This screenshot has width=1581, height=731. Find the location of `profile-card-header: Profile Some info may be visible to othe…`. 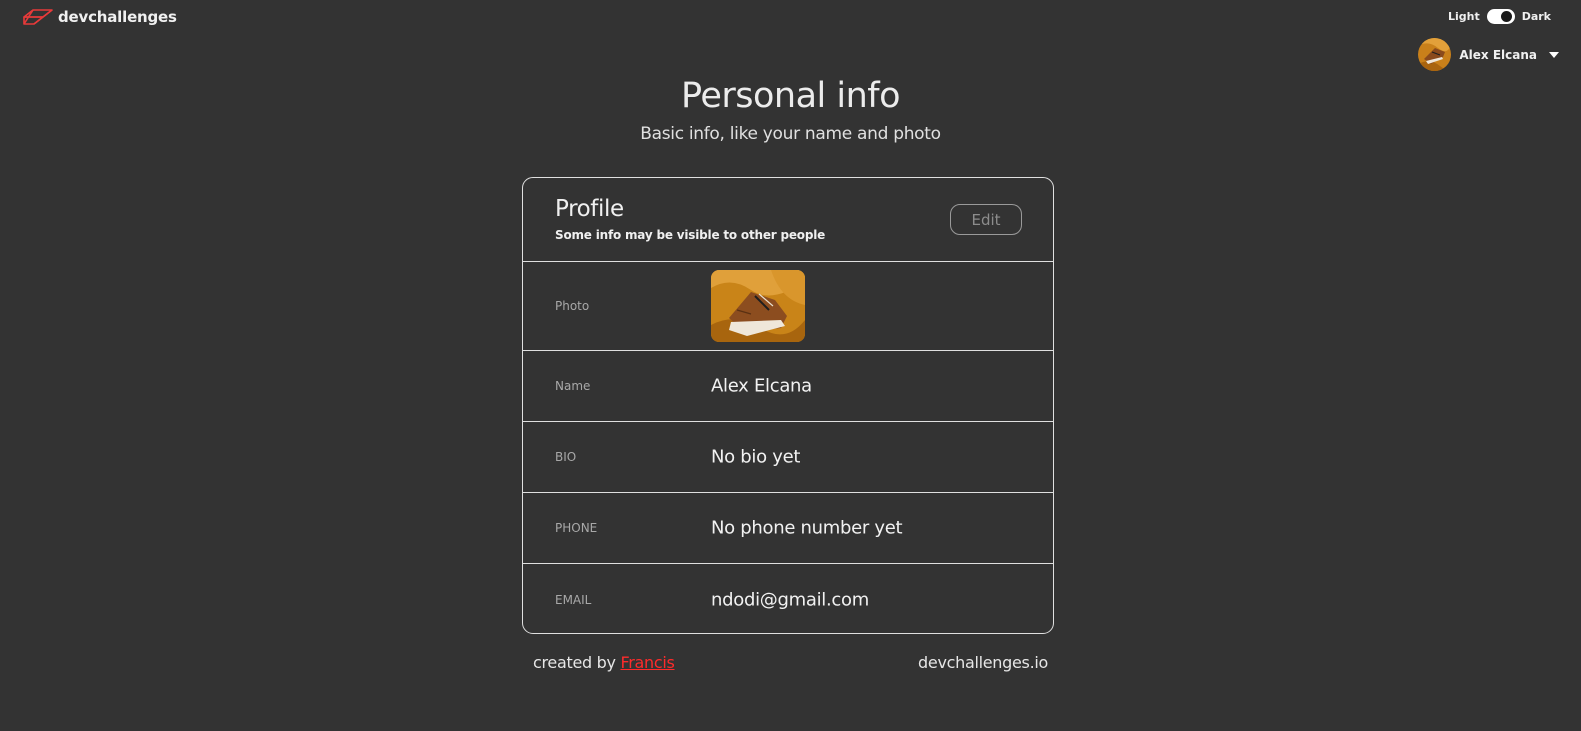

profile-card-header: Profile Some info may be visible to othe… is located at coordinates (788, 220).